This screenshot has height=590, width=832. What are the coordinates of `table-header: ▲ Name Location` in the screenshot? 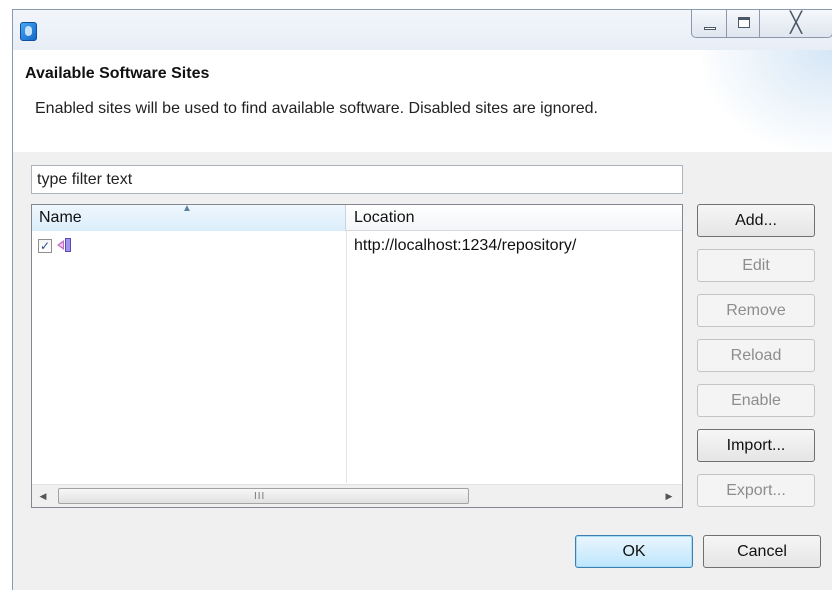 It's located at (357, 217).